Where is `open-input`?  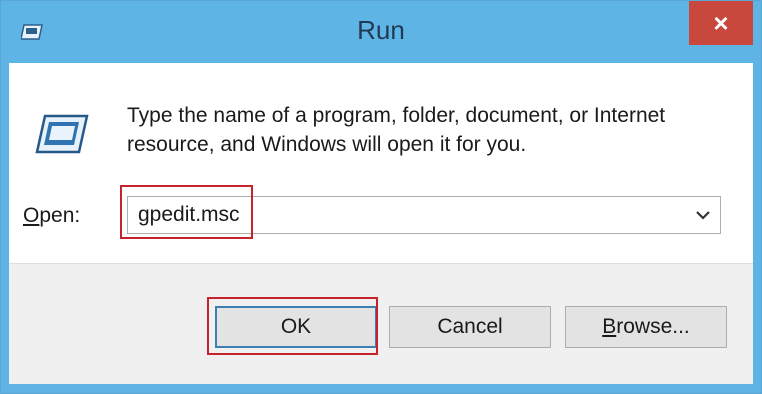
open-input is located at coordinates (408, 215).